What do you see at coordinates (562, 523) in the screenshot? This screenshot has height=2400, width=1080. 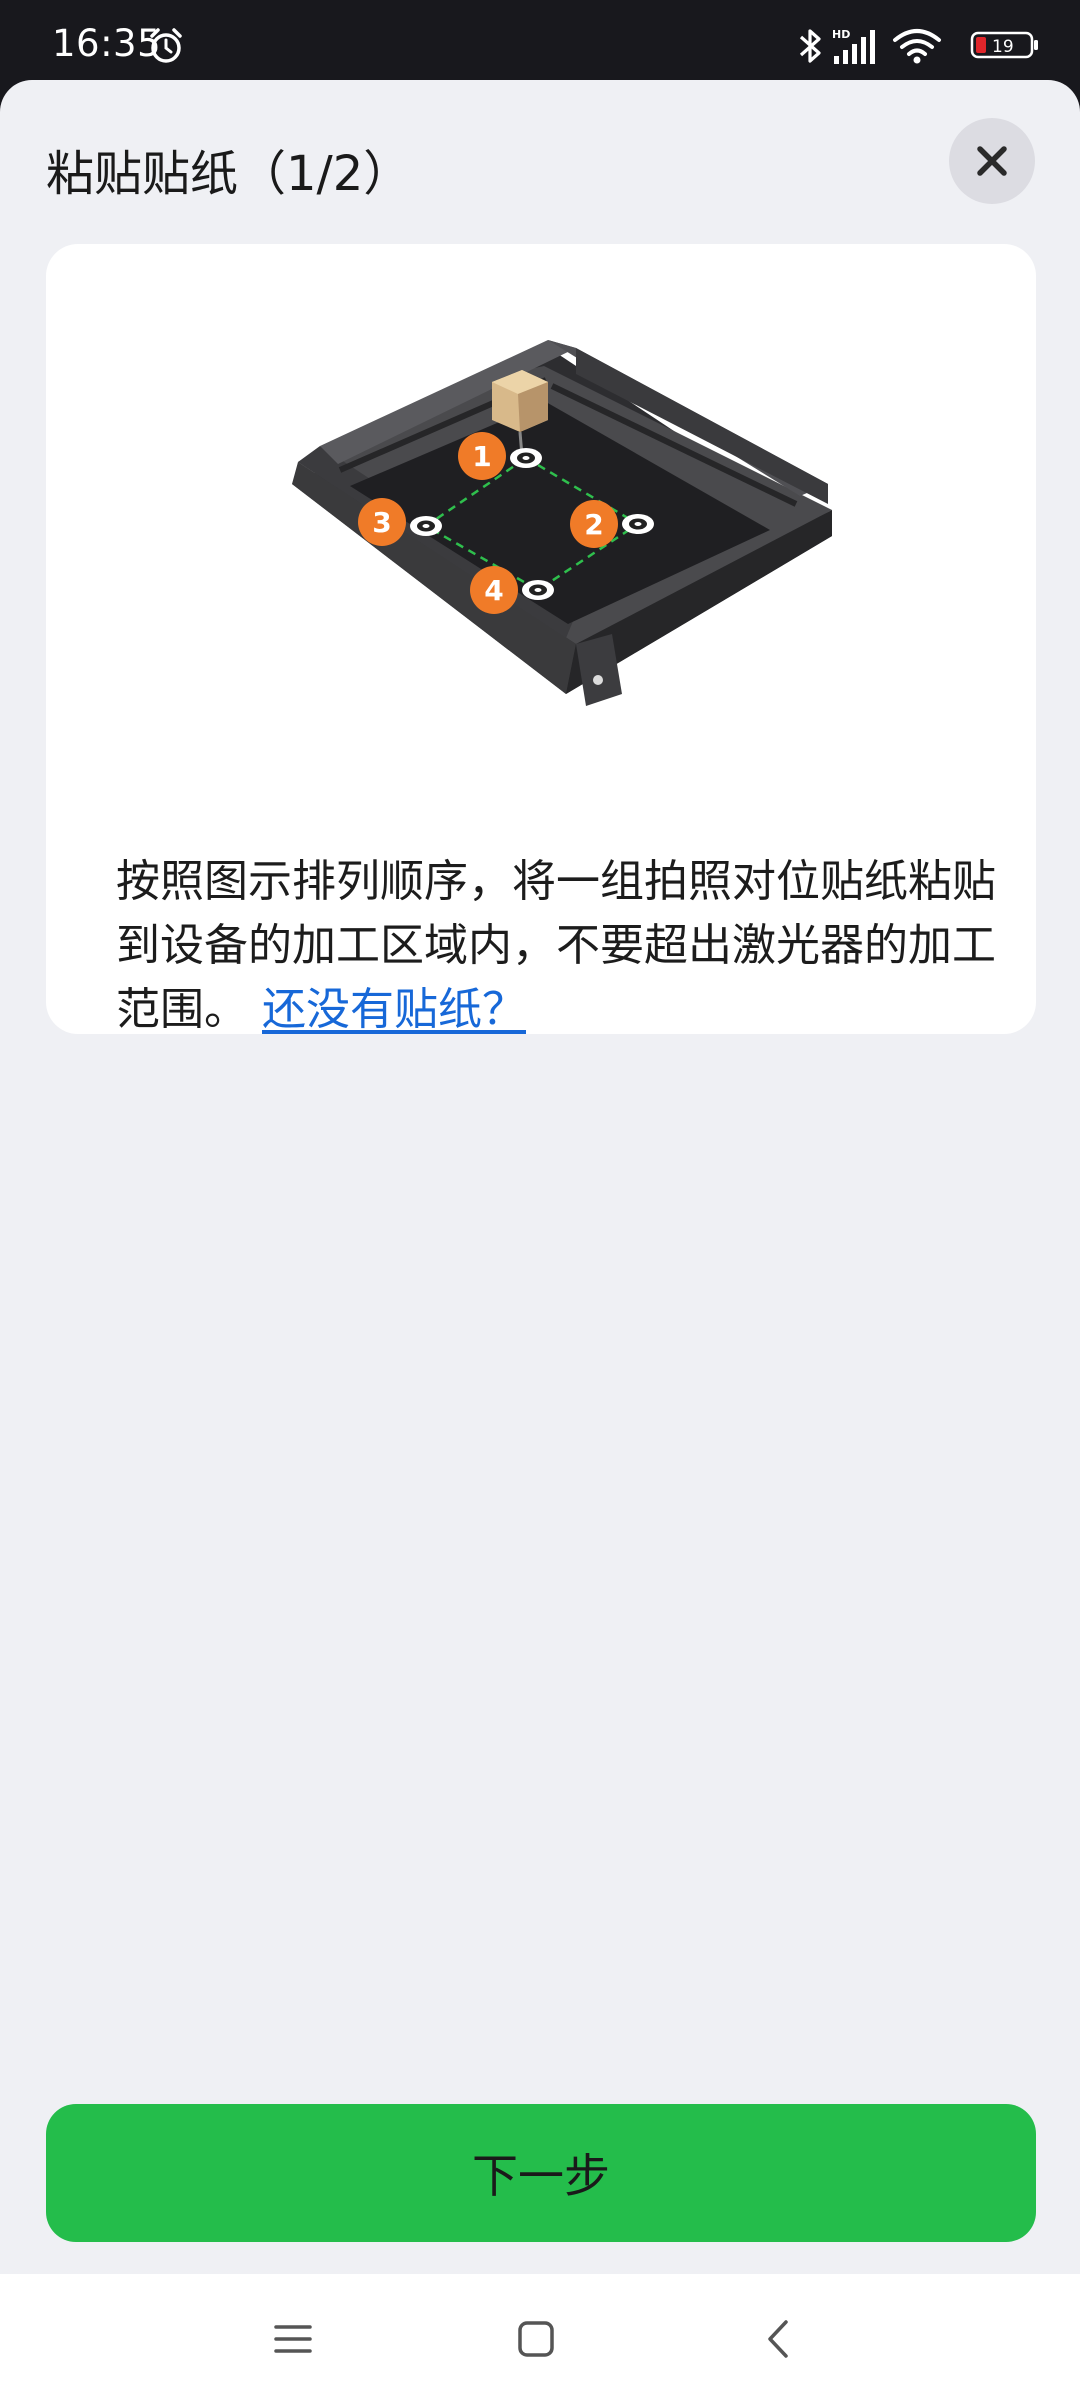 I see `laser-device-illustration: 1 2 3 4` at bounding box center [562, 523].